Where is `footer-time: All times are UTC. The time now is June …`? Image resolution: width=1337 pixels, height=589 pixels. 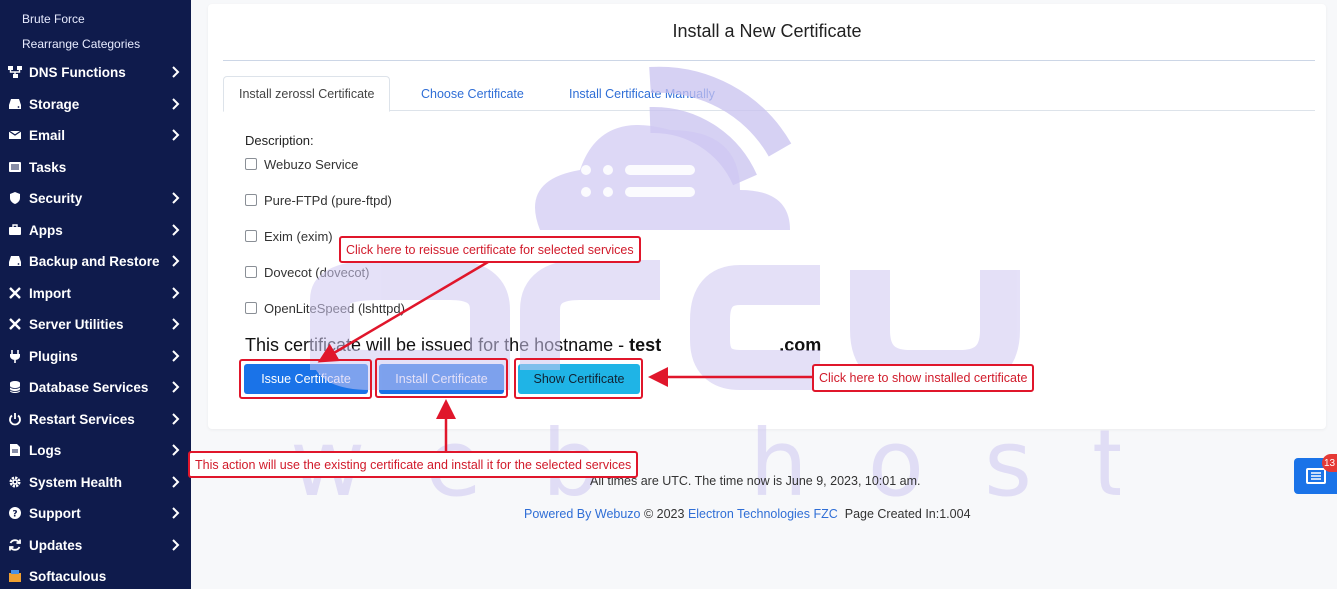 footer-time: All times are UTC. The time now is June … is located at coordinates (755, 481).